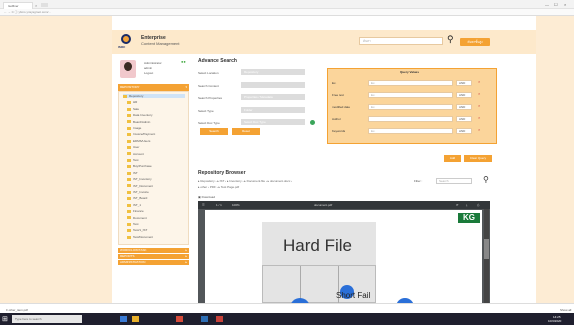 The width and height of the screenshot is (574, 325). Describe the element at coordinates (547, 4) in the screenshot. I see `minimize-icon: —` at that location.